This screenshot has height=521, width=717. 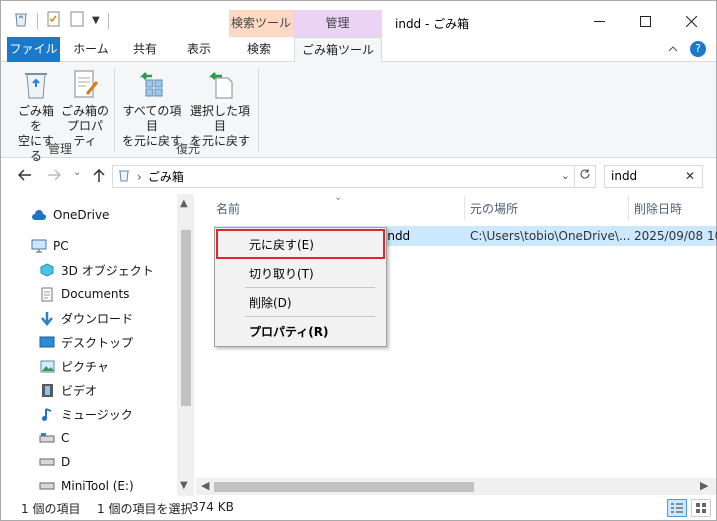 What do you see at coordinates (701, 508) in the screenshot?
I see `large-icons-view-button` at bounding box center [701, 508].